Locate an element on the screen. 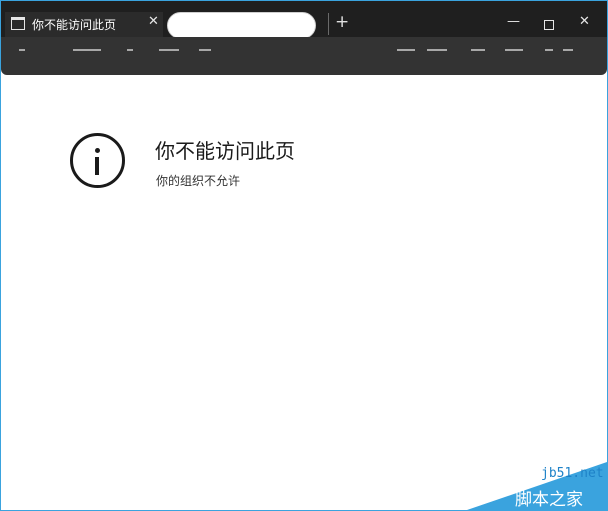  tab-active: 你不能访问此页 ✕ is located at coordinates (84, 24).